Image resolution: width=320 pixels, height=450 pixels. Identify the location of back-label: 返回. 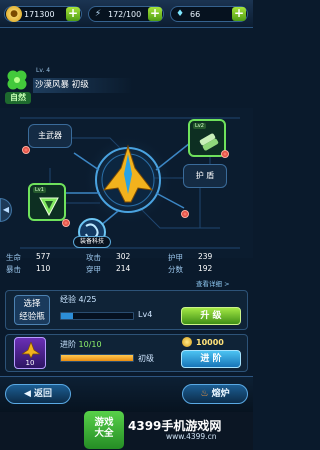
(43, 394).